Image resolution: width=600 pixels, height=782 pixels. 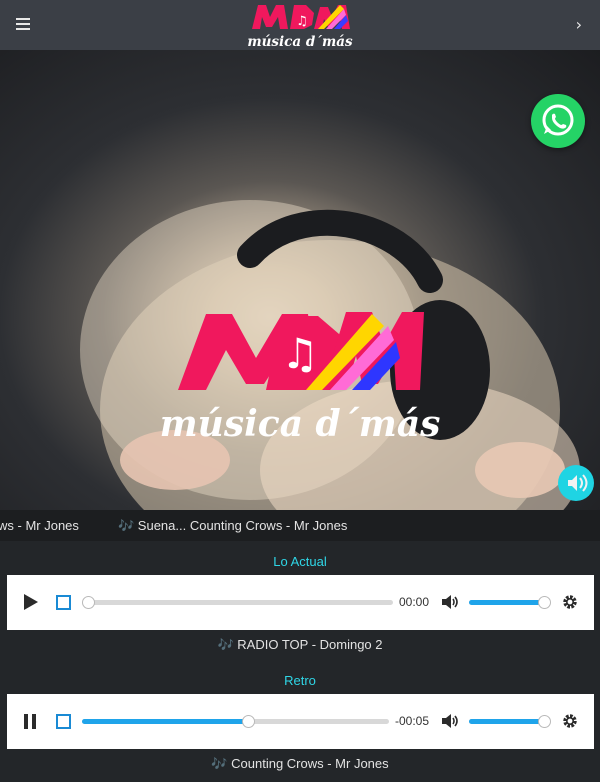 What do you see at coordinates (300, 42) in the screenshot?
I see `logo-tagline-small: música d´más` at bounding box center [300, 42].